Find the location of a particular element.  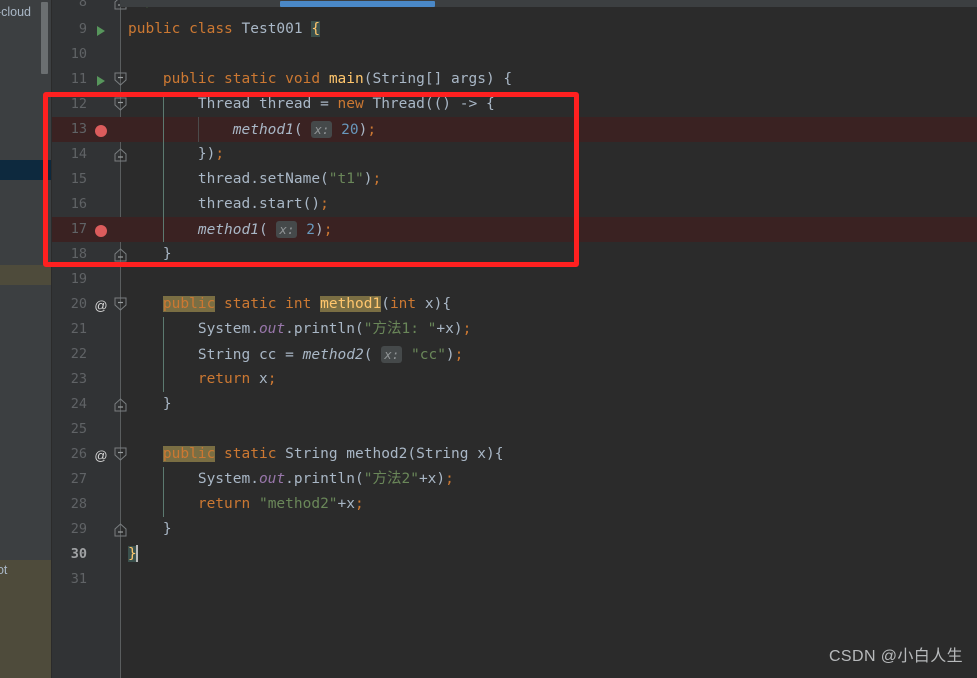

line-number: 30 is located at coordinates (78, 554).